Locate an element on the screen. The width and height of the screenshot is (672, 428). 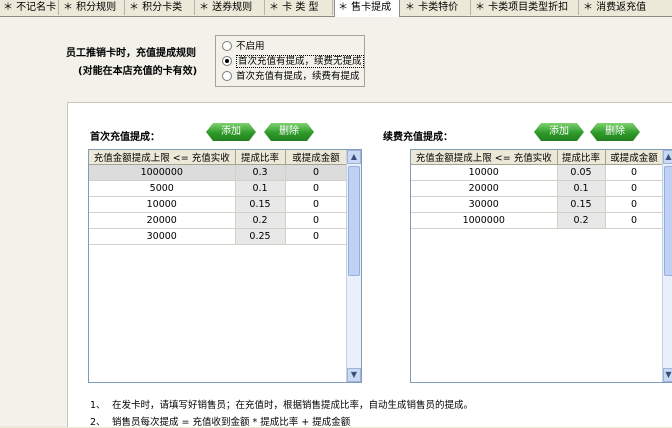
rule-radio-group: 不启用 首次充值有提成，续费无提成 首次充值有提成，续费有提成 is located at coordinates (290, 61).